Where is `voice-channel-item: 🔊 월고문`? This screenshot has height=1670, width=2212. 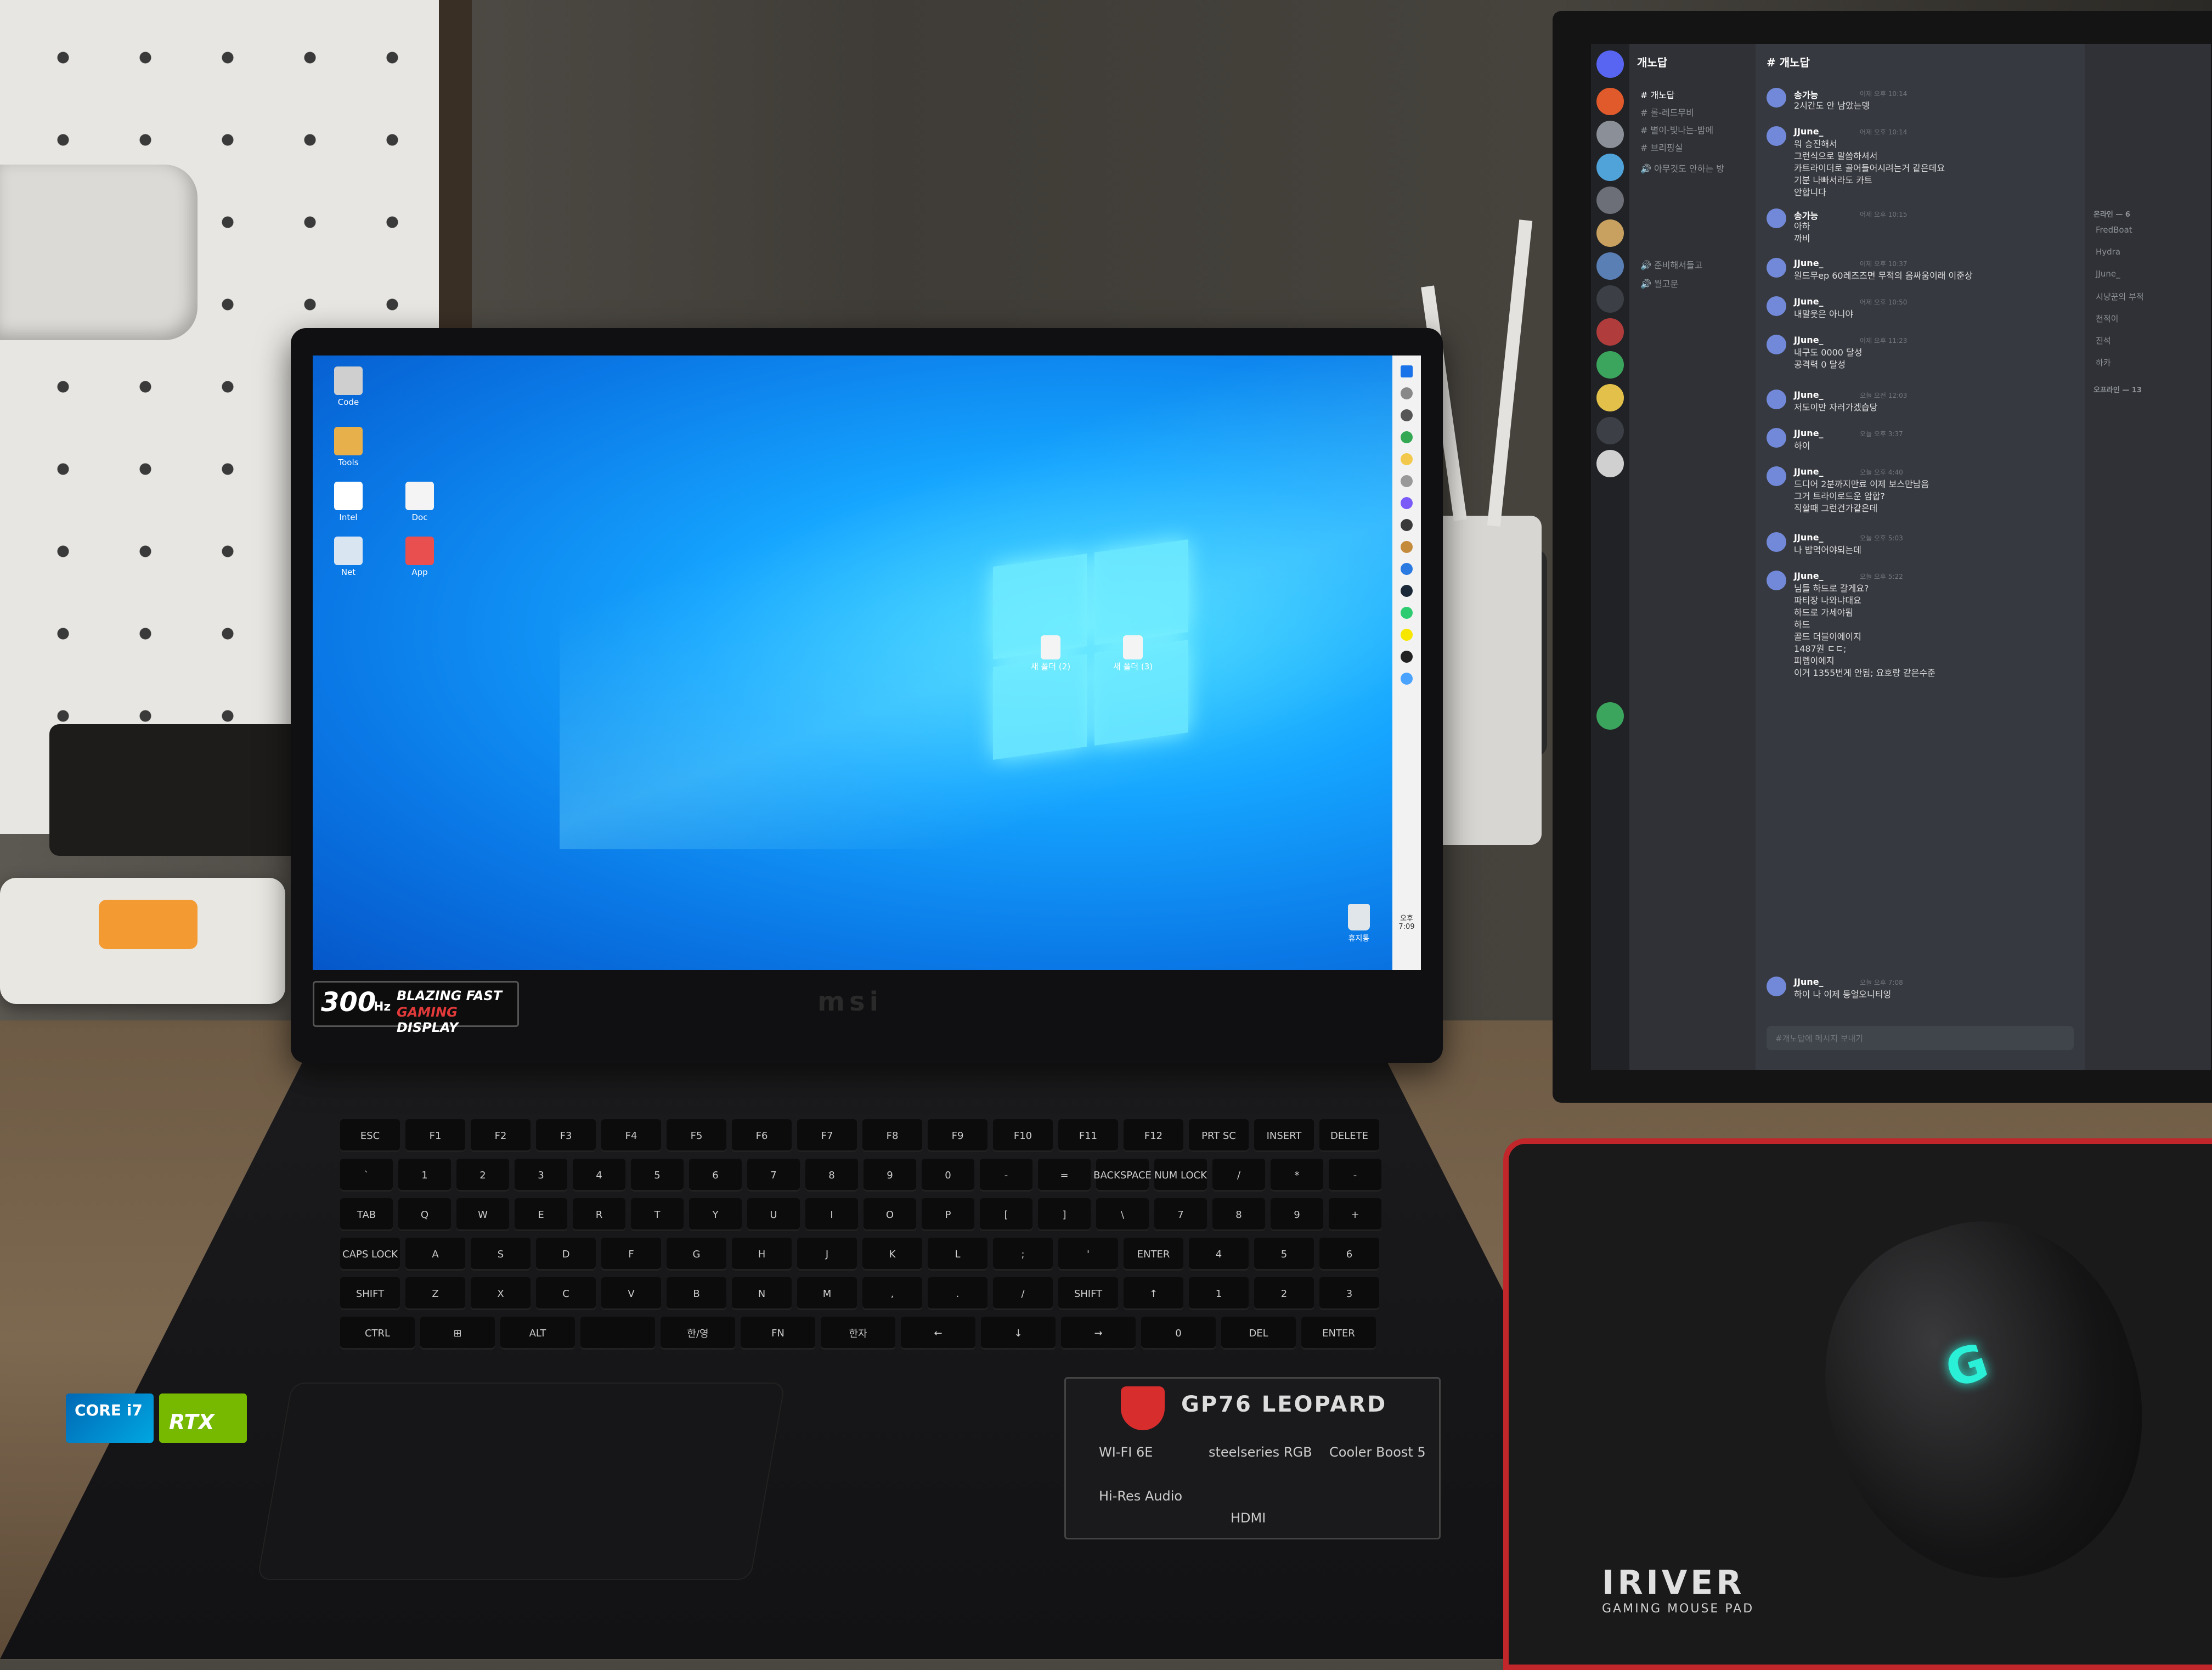 voice-channel-item: 🔊 월고문 is located at coordinates (1659, 283).